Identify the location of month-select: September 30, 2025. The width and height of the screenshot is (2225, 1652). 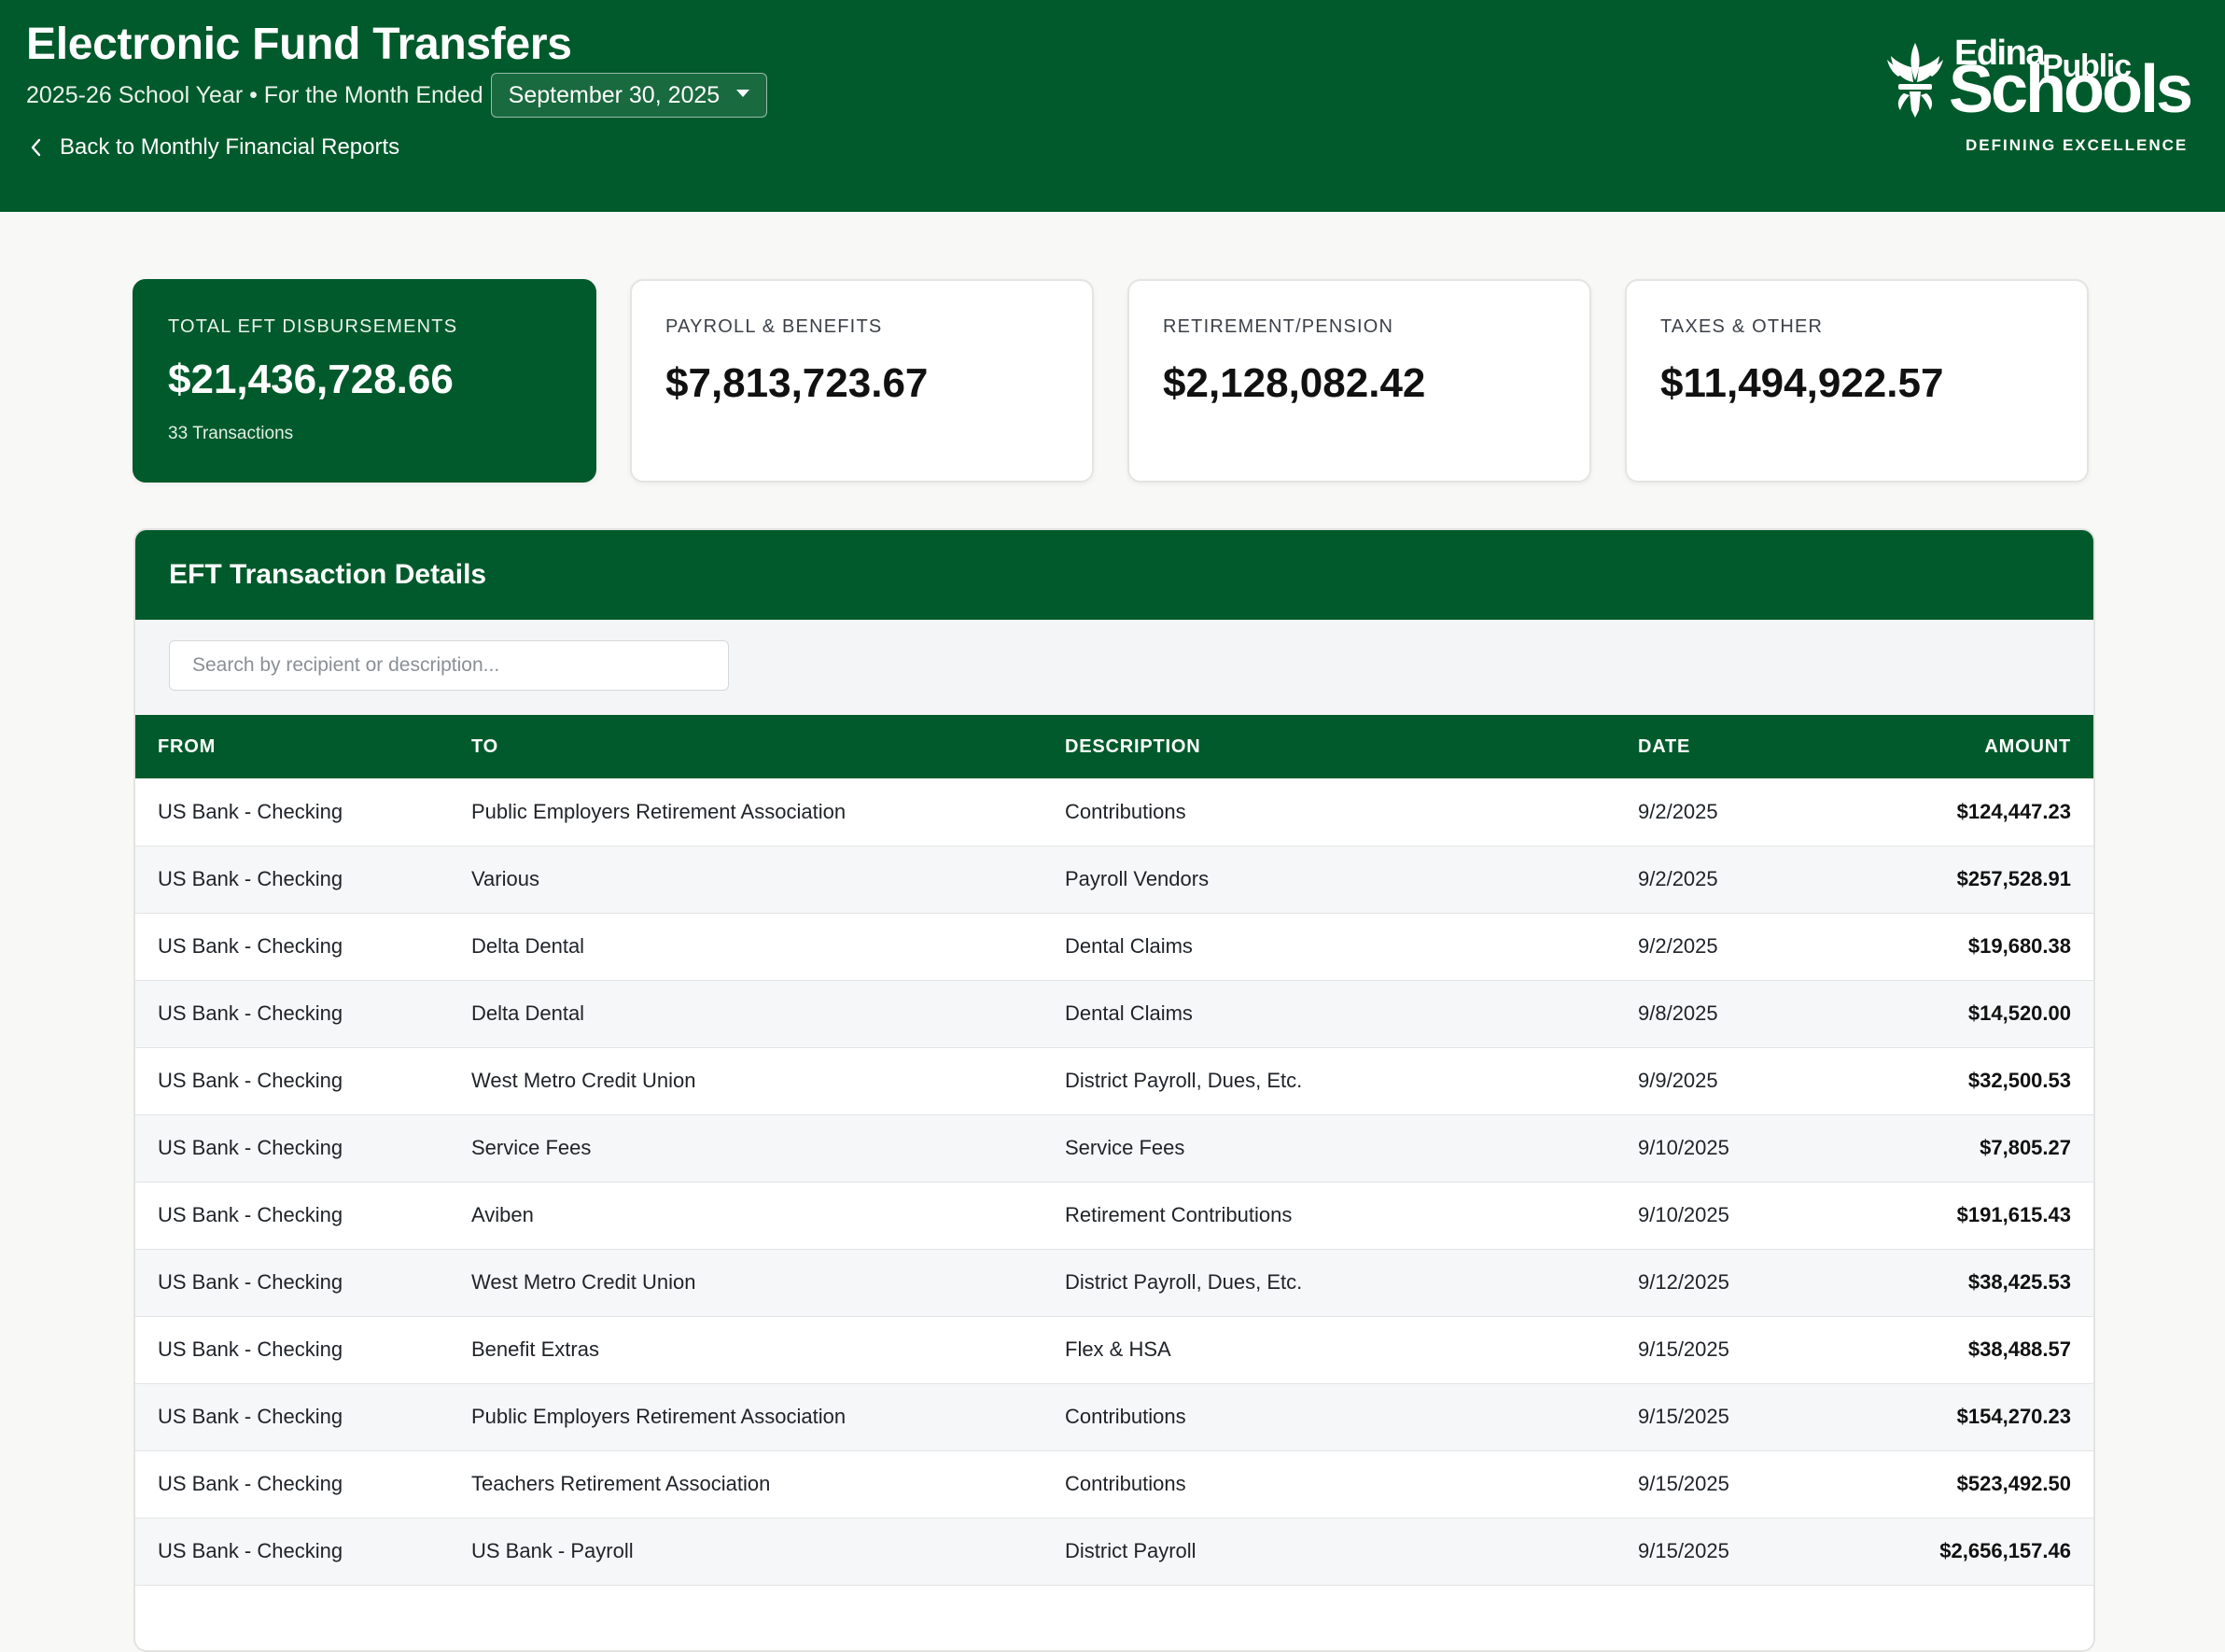
(629, 95).